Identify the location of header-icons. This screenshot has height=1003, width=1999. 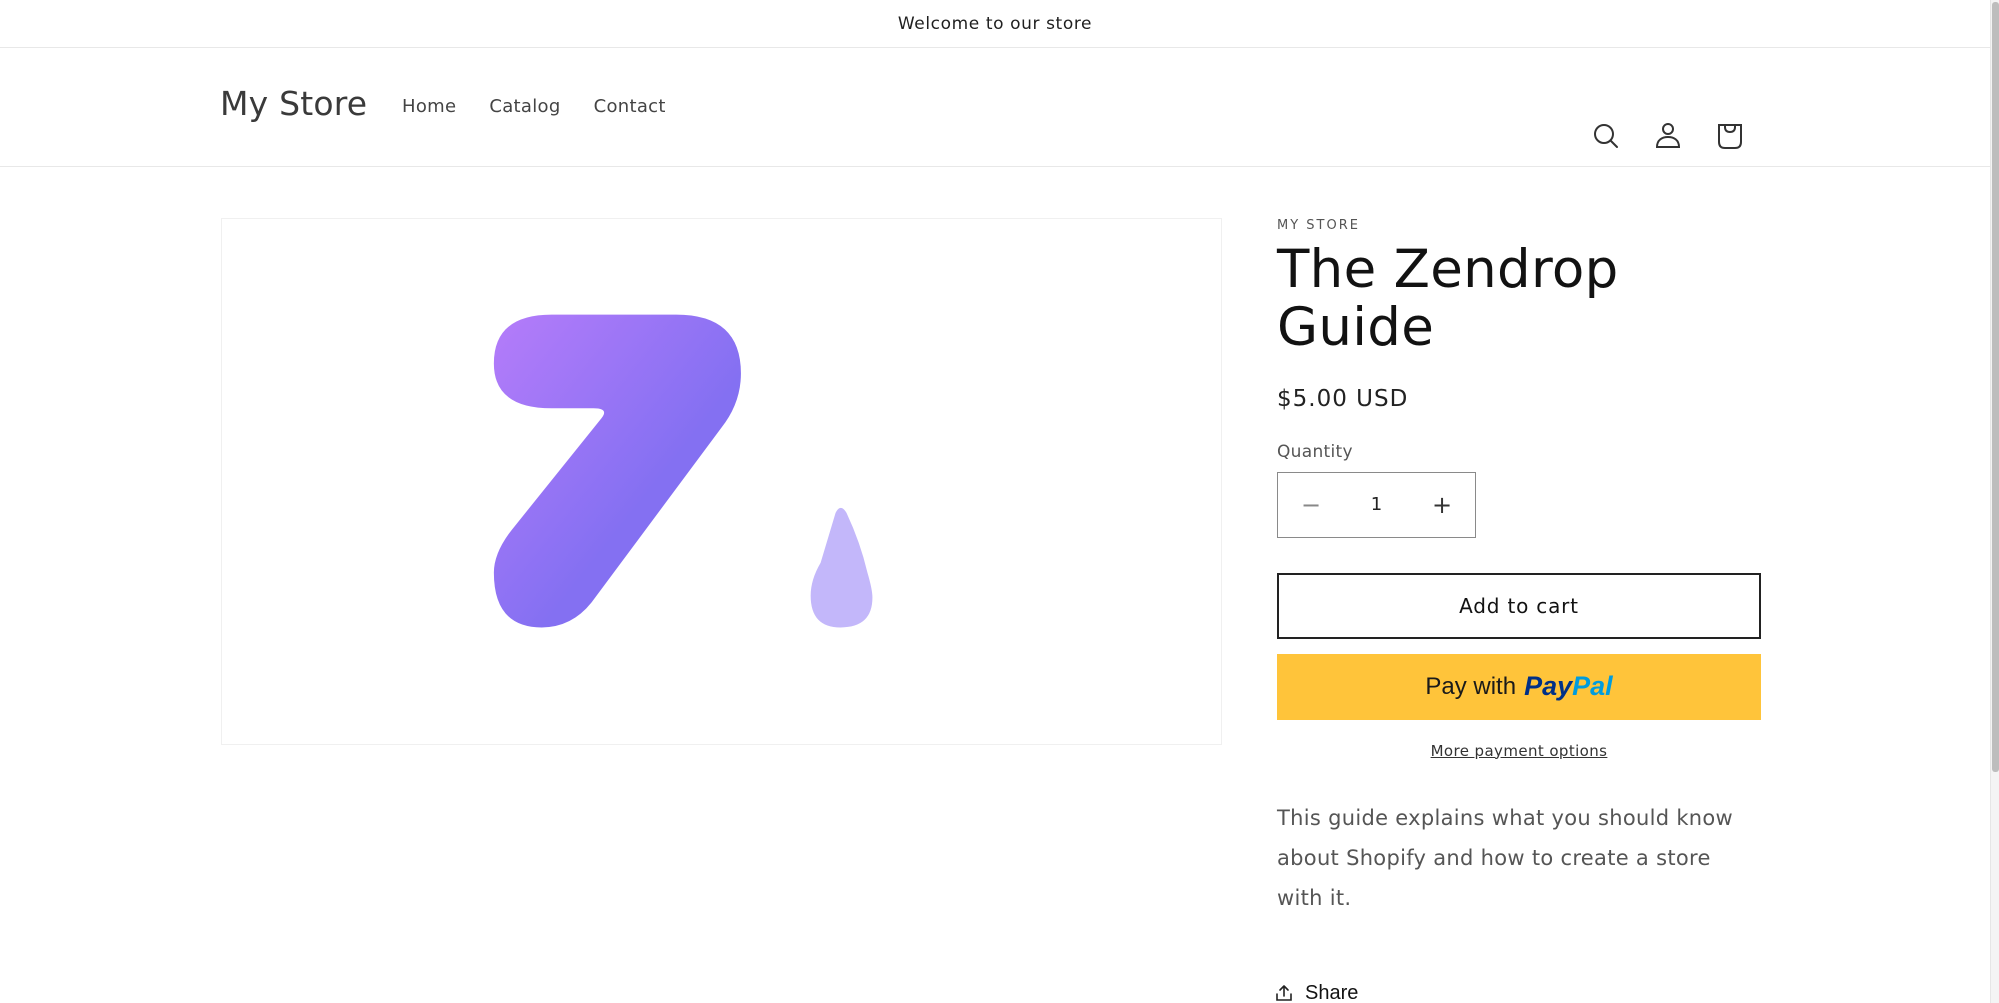
(1668, 136).